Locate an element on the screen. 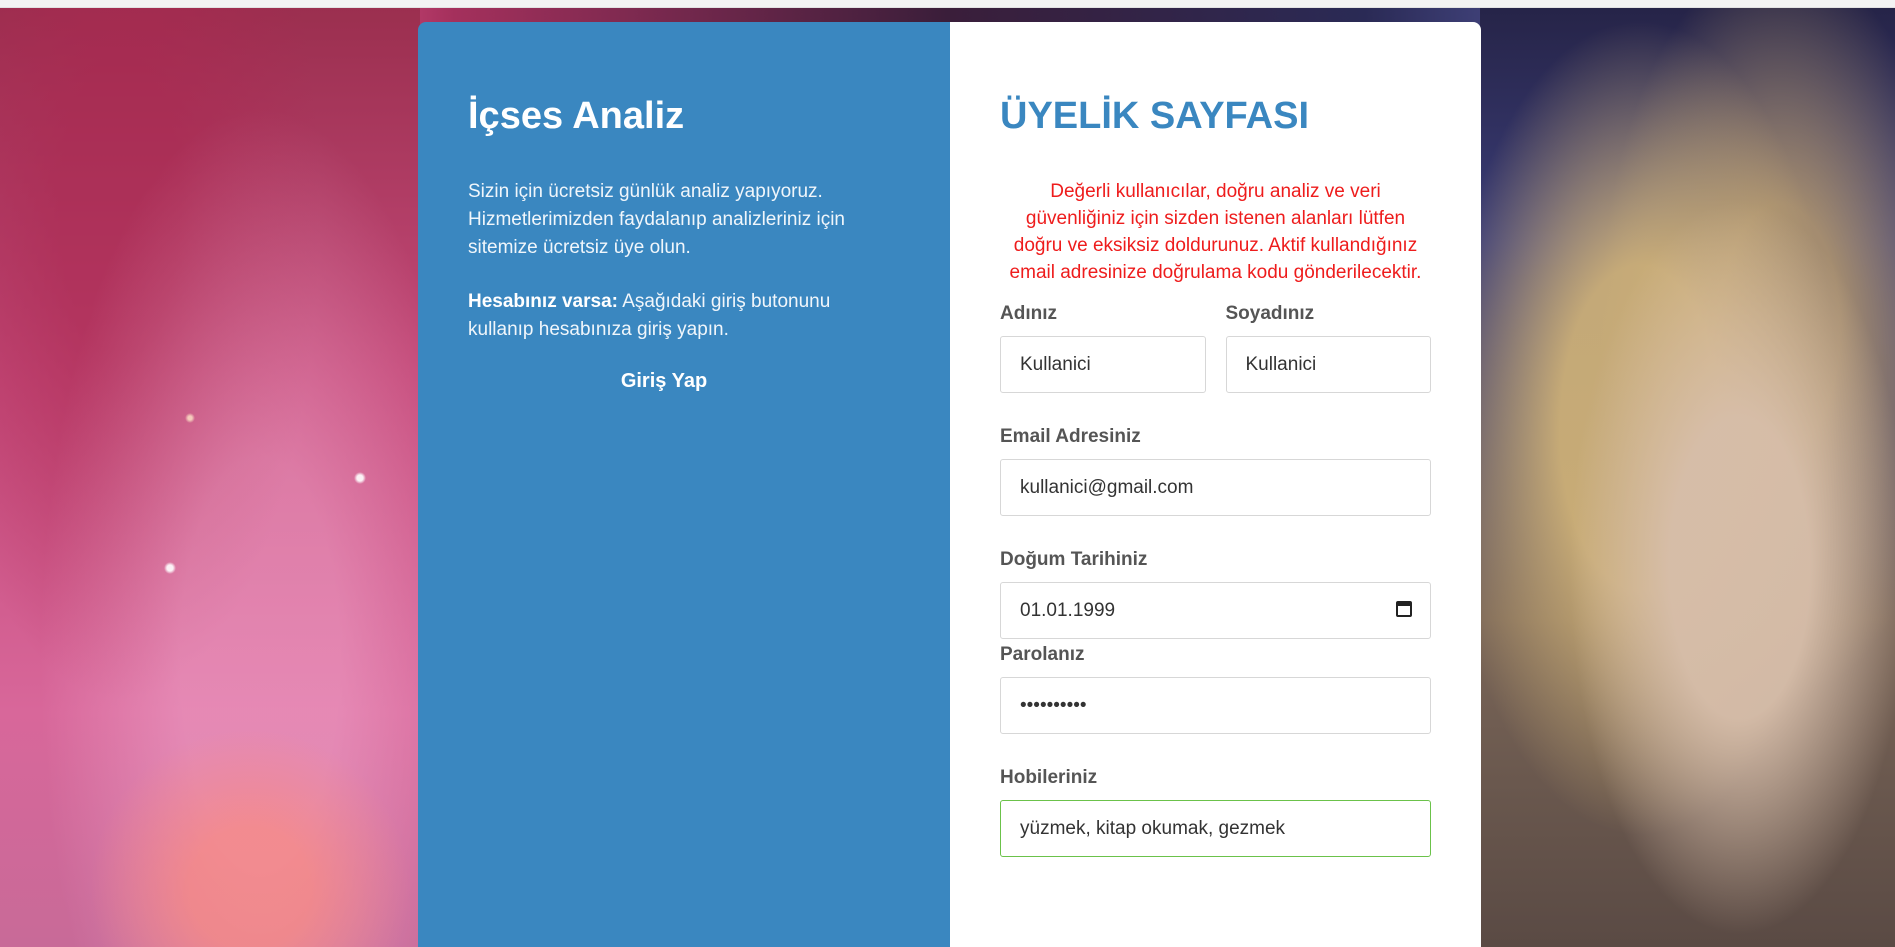 The width and height of the screenshot is (1895, 947). last-name-group: Soyadınız is located at coordinates (1328, 347).